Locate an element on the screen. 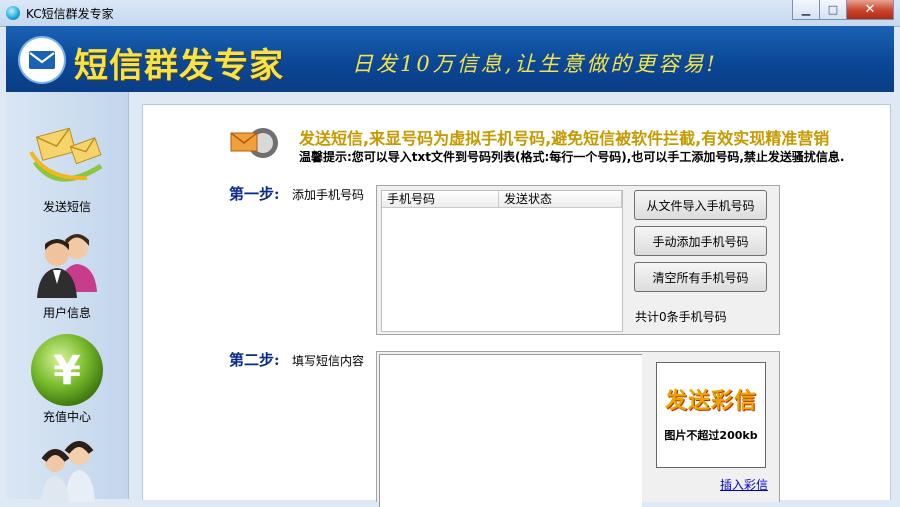 The image size is (900, 507). send-mail-icon is located at coordinates (255, 143).